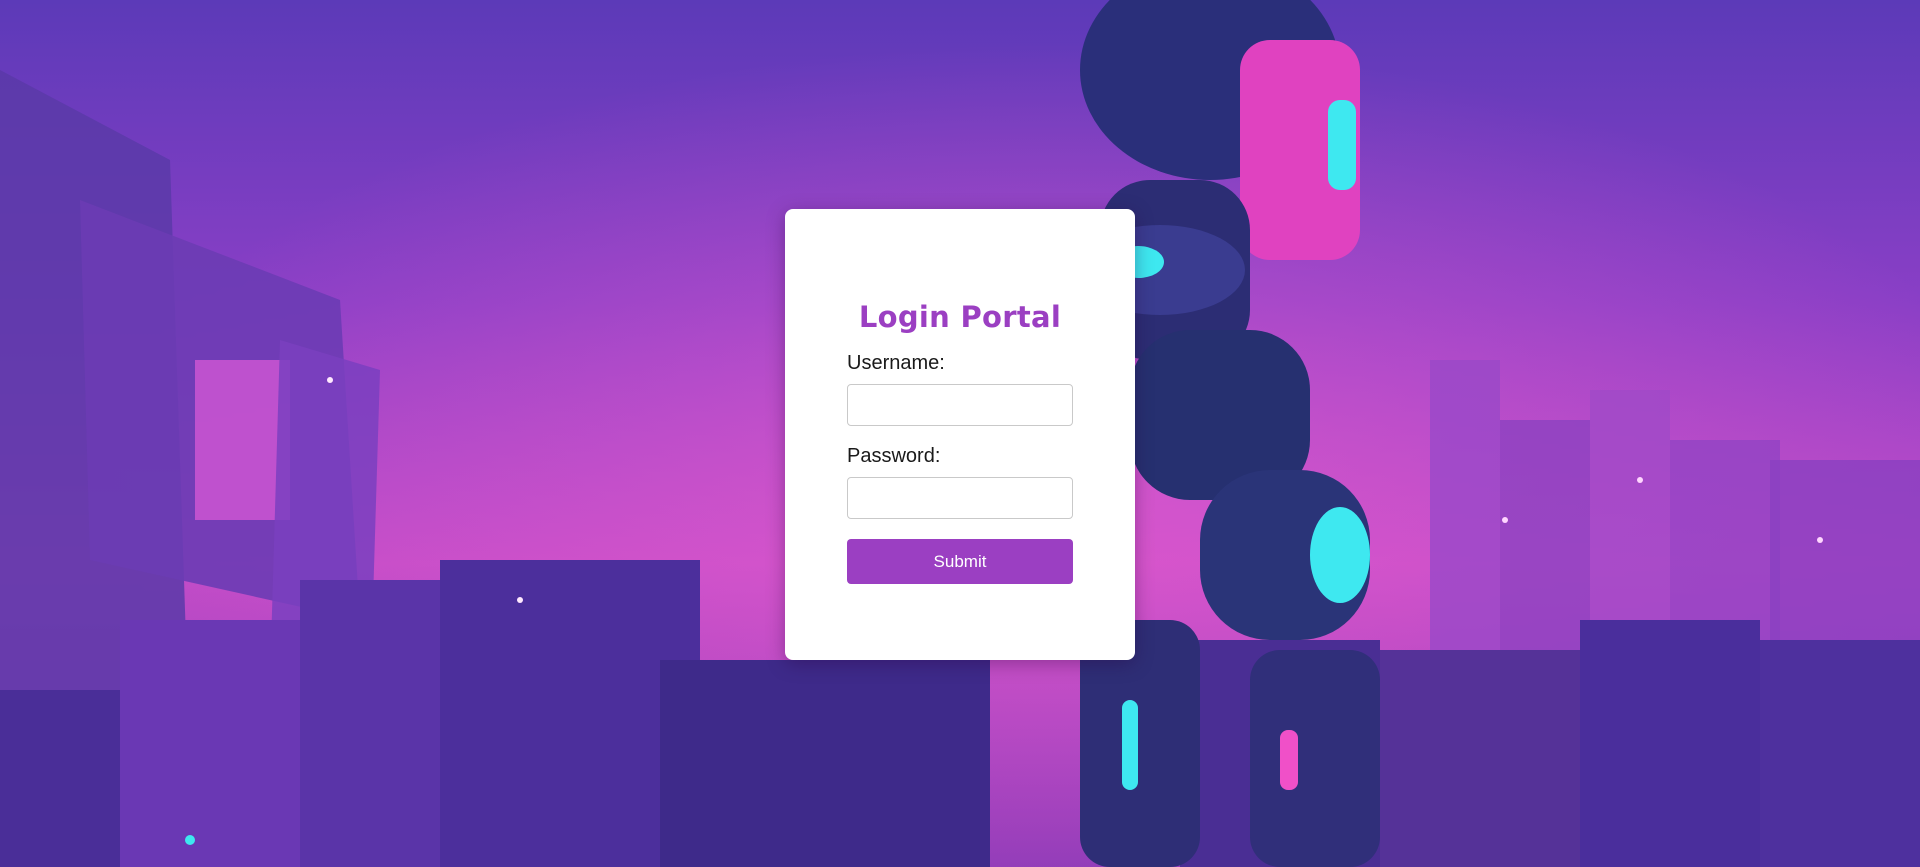  I want to click on username-label: Username:, so click(896, 363).